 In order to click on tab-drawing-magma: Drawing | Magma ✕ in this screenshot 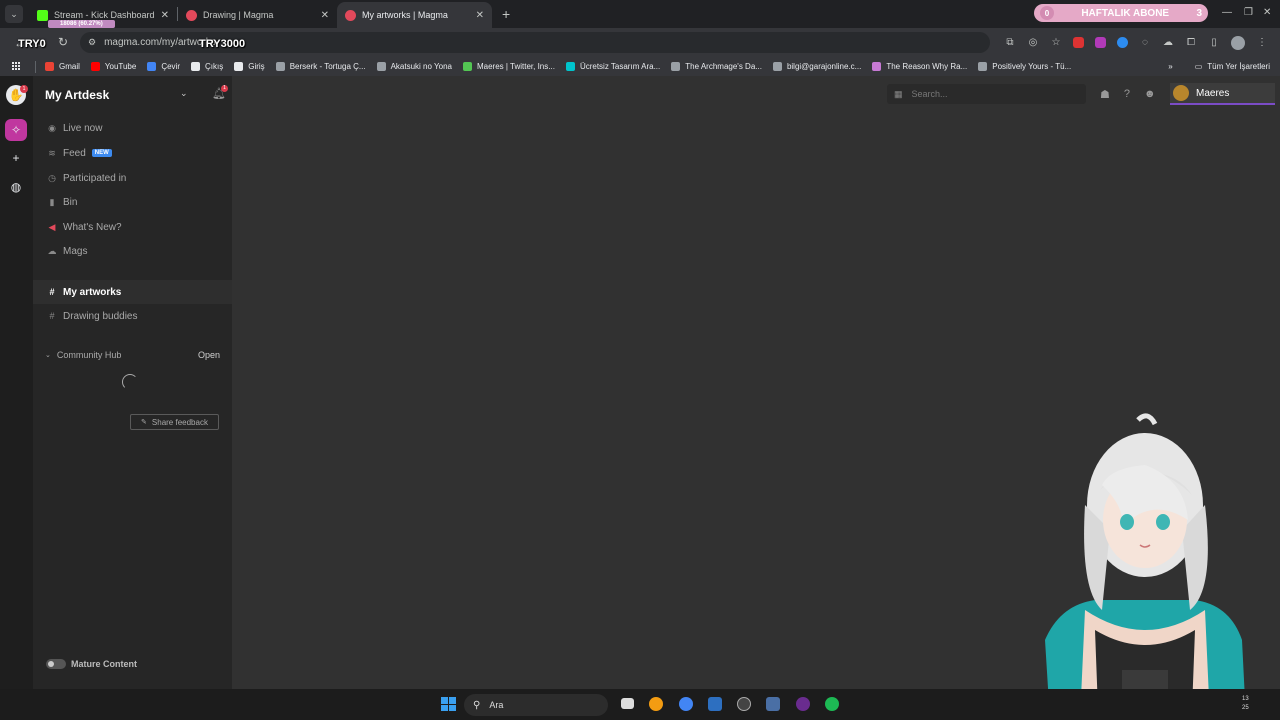, I will do `click(257, 15)`.